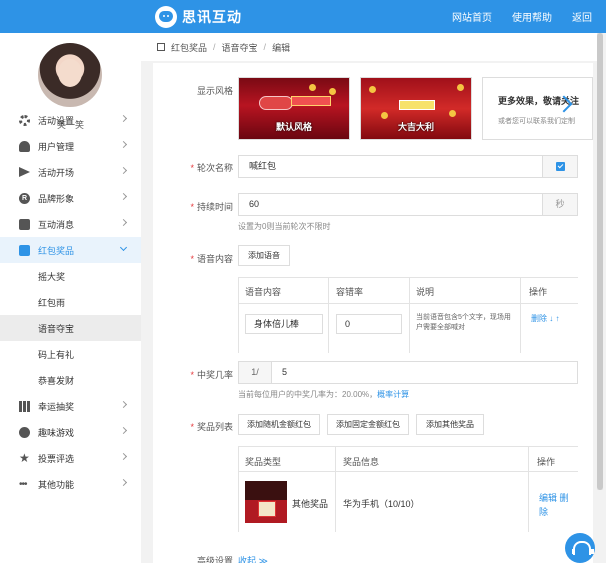 This screenshot has height=563, width=606. I want to click on send-icon, so click(24, 172).